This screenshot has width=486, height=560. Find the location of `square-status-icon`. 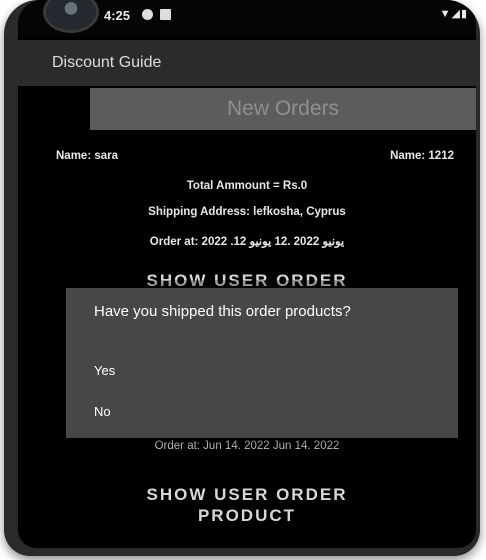

square-status-icon is located at coordinates (165, 14).